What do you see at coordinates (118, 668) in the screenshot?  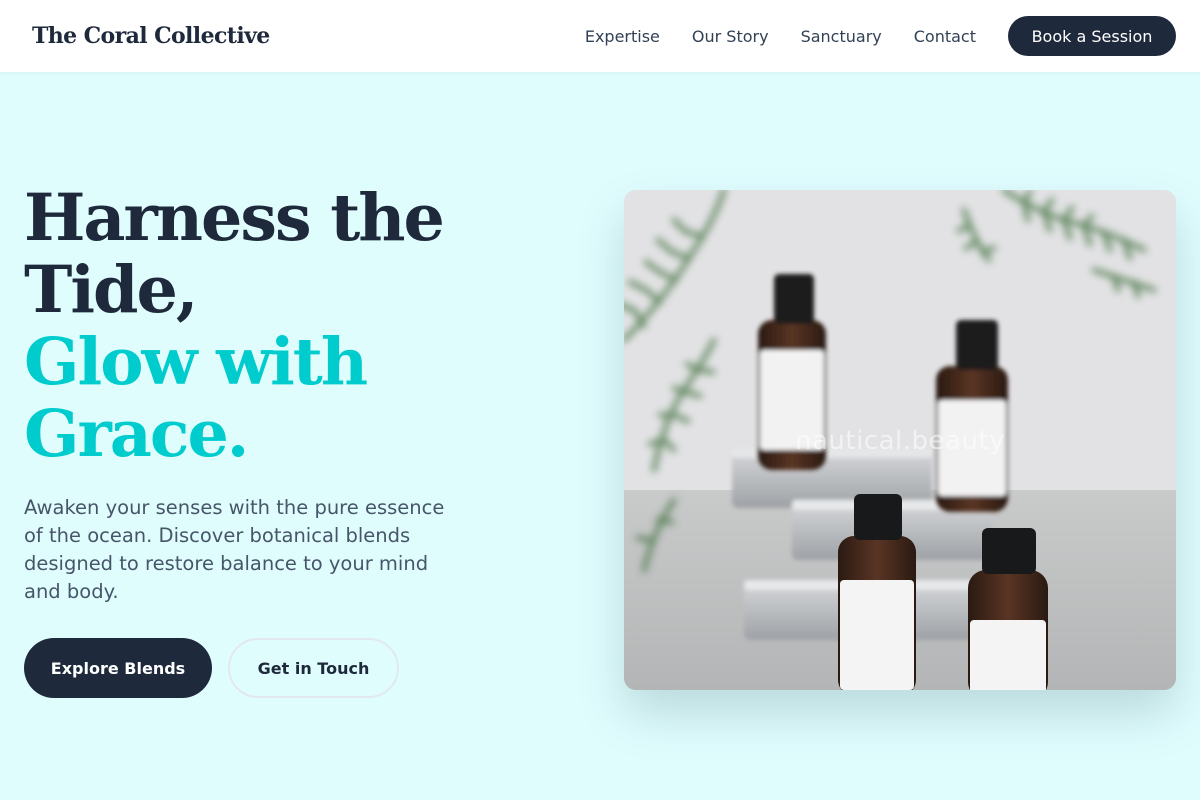 I see `explore-blends-button: Explore Blends` at bounding box center [118, 668].